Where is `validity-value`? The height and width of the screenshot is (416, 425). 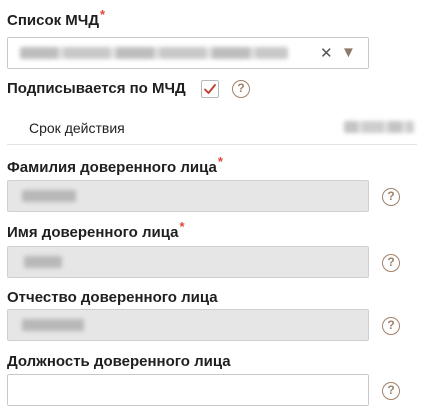
validity-value is located at coordinates (379, 127).